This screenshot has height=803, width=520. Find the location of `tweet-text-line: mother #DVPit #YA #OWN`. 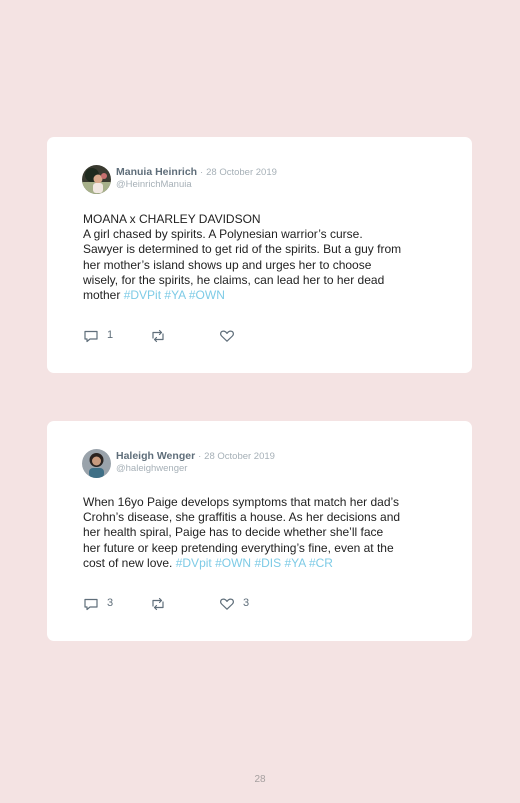

tweet-text-line: mother #DVPit #YA #OWN is located at coordinates (263, 295).